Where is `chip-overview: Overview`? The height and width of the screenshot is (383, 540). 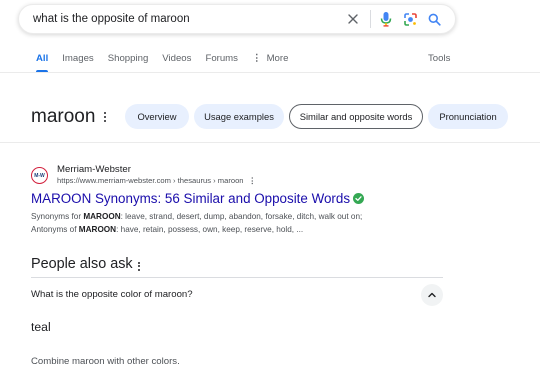 chip-overview: Overview is located at coordinates (157, 116).